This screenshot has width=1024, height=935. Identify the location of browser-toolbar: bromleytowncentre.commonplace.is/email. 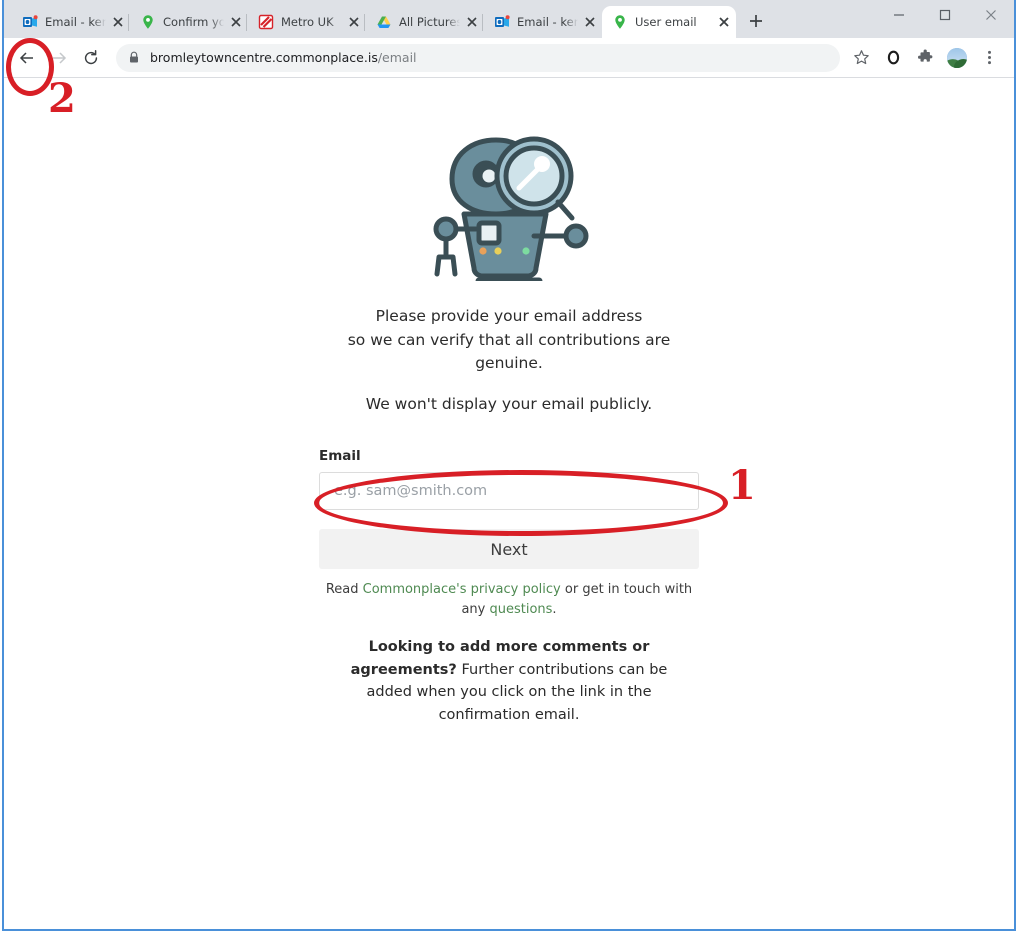
(509, 58).